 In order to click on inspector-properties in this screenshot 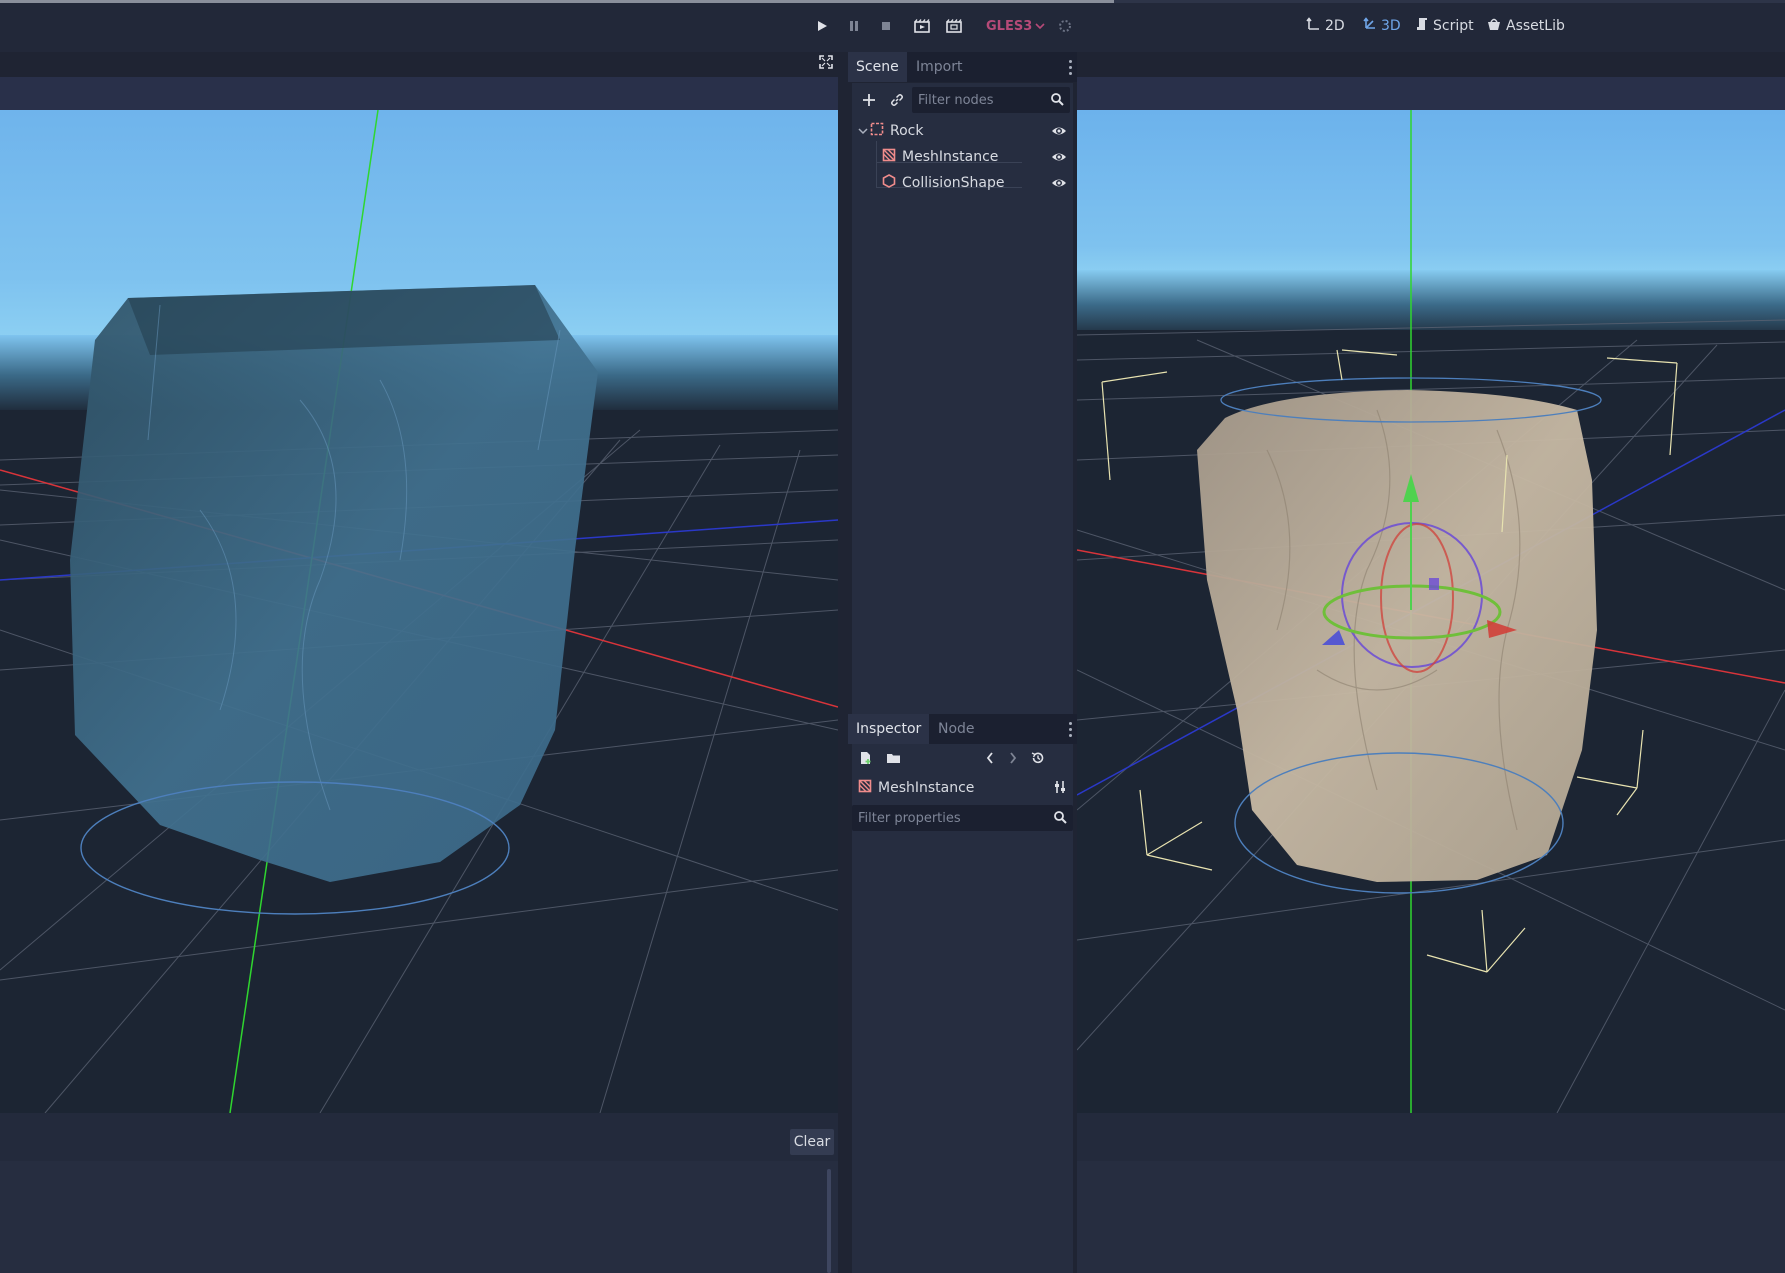, I will do `click(962, 1055)`.